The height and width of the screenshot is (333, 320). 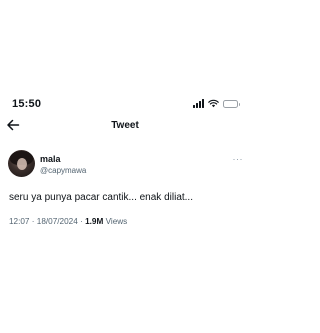 I want to click on status-time: 15:50, so click(x=27, y=104).